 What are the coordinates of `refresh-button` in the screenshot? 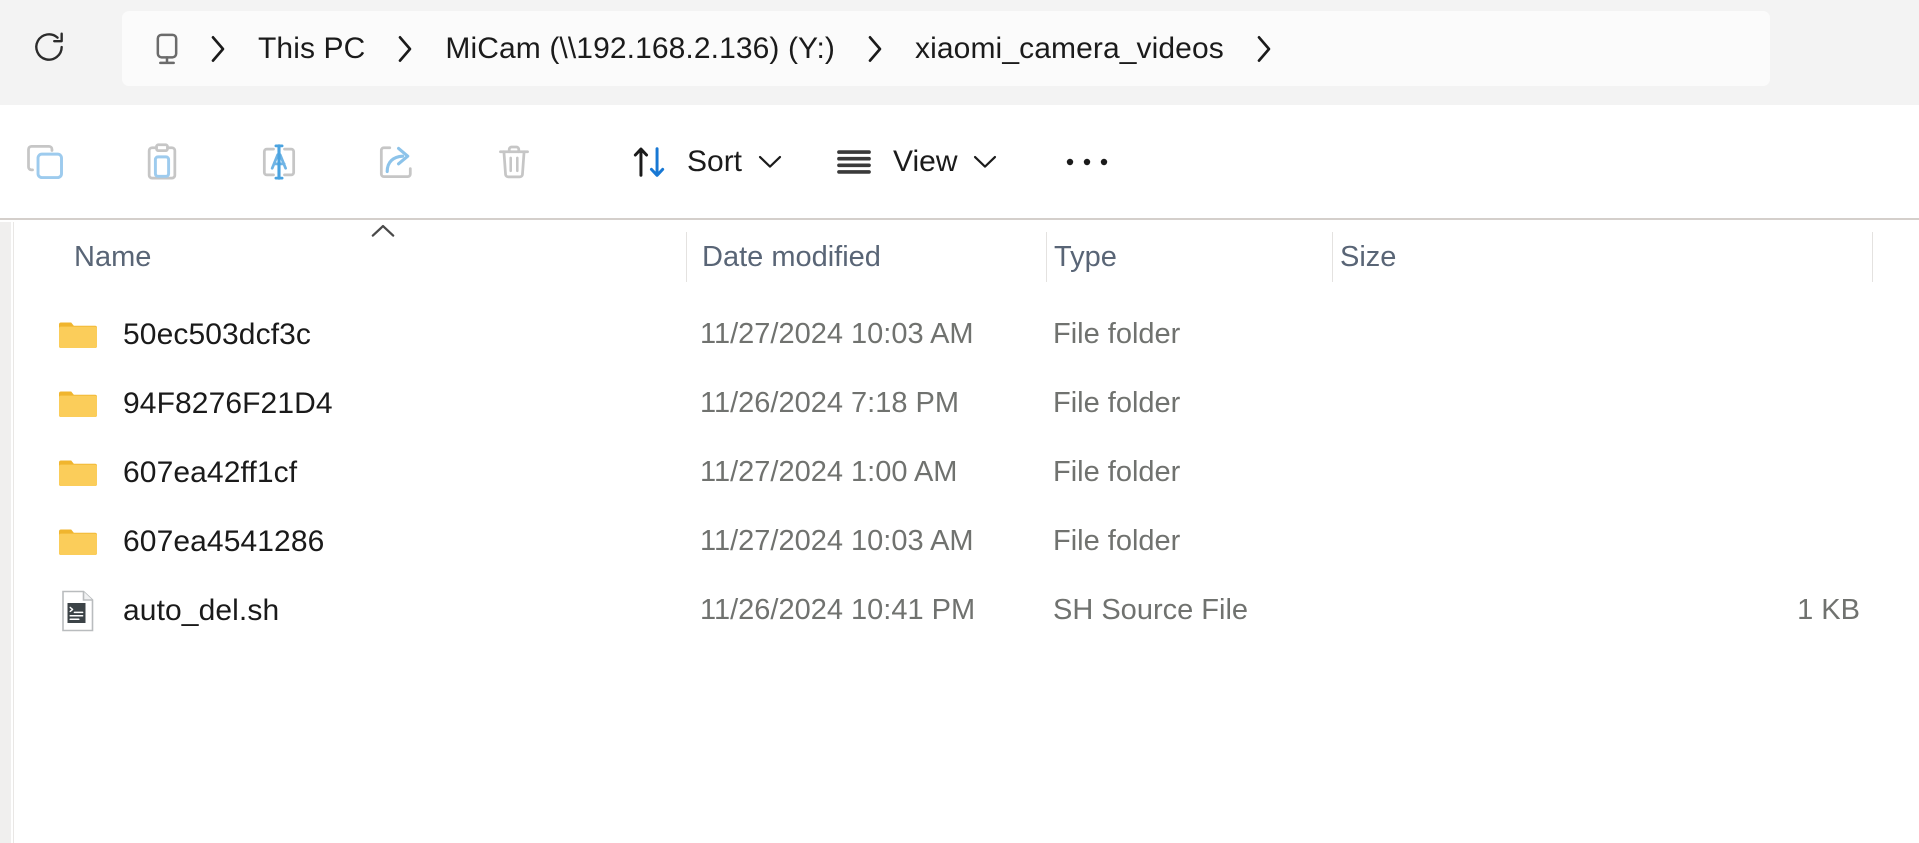 It's located at (49, 47).